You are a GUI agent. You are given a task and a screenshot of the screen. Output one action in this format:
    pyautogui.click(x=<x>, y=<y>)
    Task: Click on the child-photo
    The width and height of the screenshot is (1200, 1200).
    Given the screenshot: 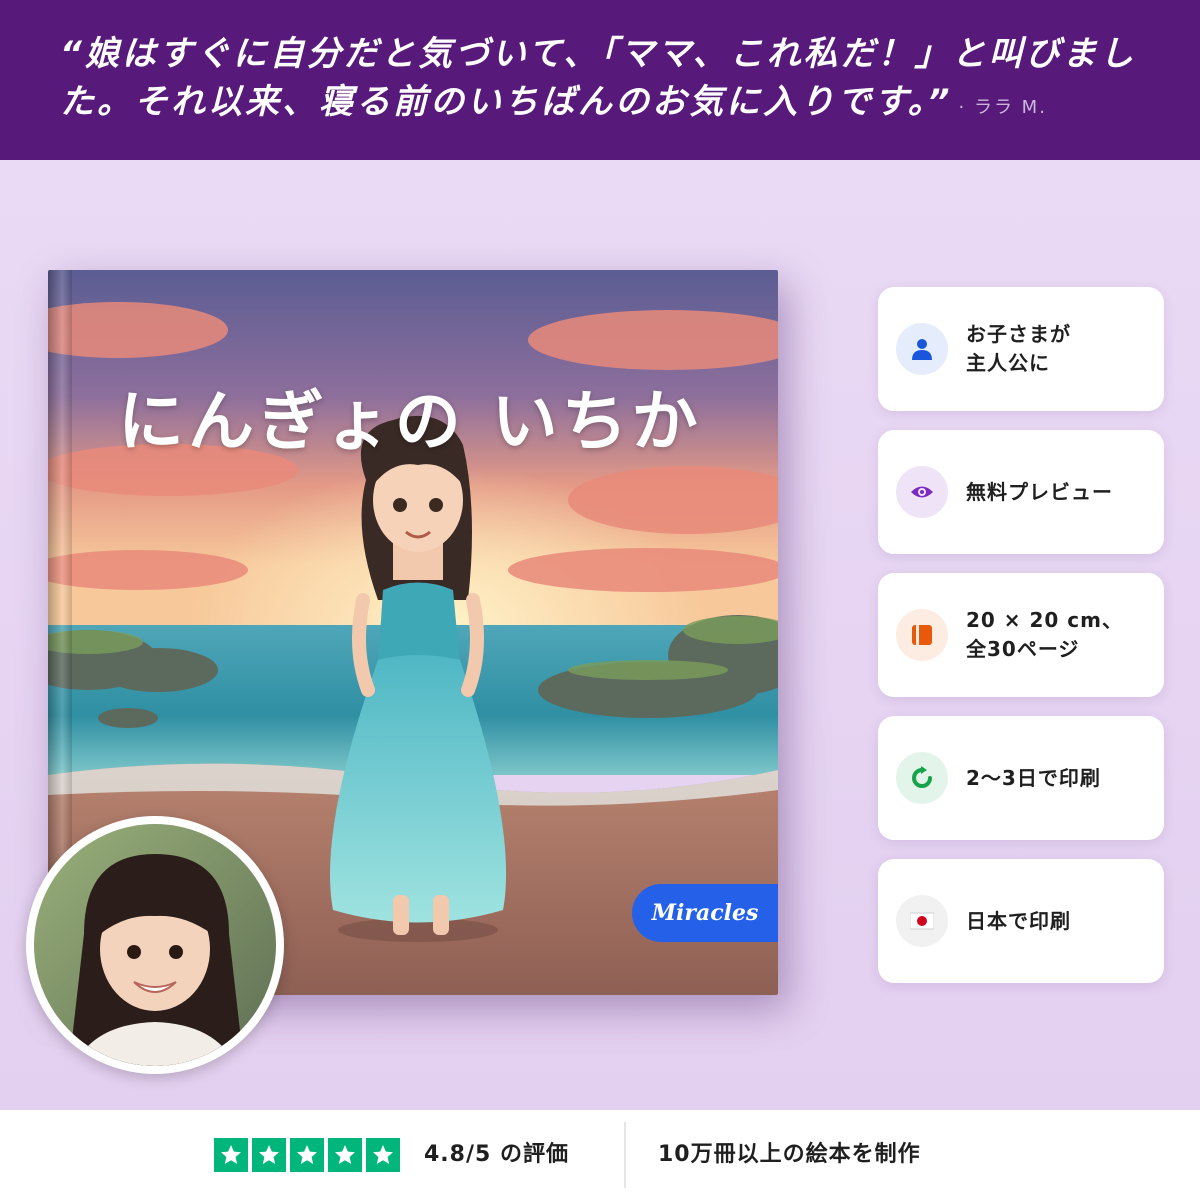 What is the action you would take?
    pyautogui.click(x=155, y=945)
    